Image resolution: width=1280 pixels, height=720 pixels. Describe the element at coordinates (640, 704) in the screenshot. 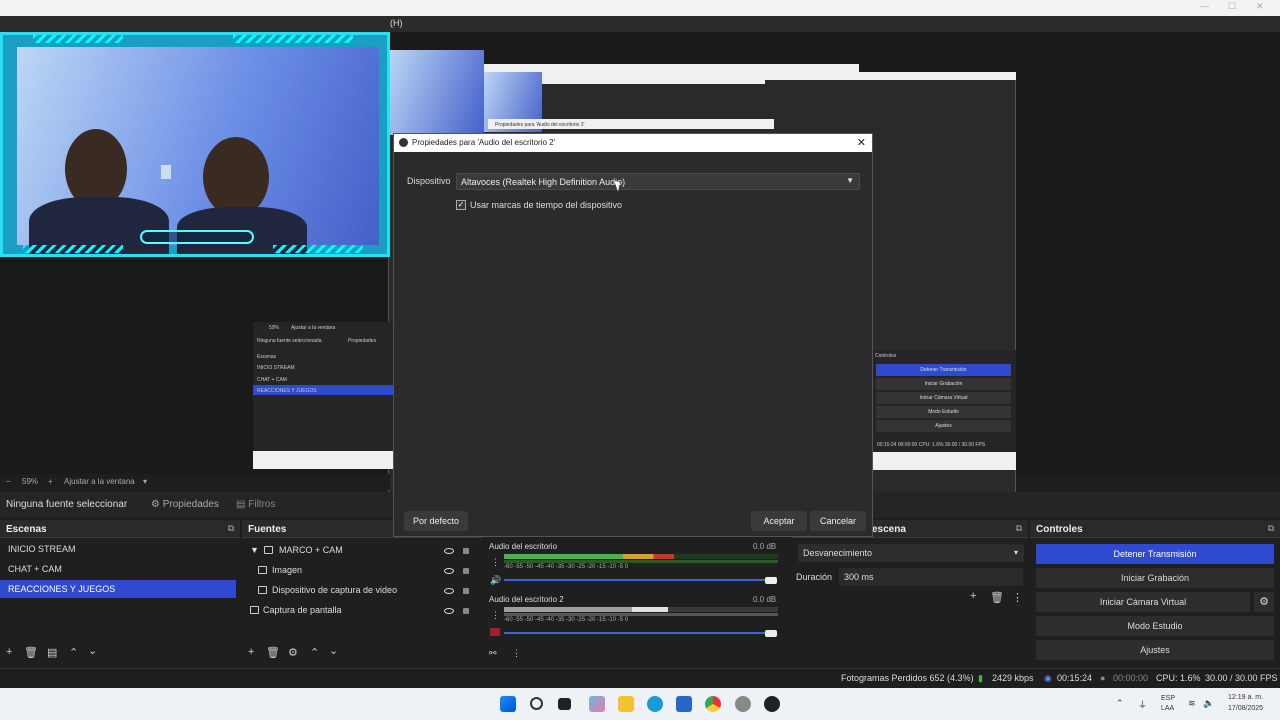

I see `windows-taskbar: ⌃ ⏚ ESP LAA ≋ 🔈 12:19 a. m. 17/08/2025` at that location.